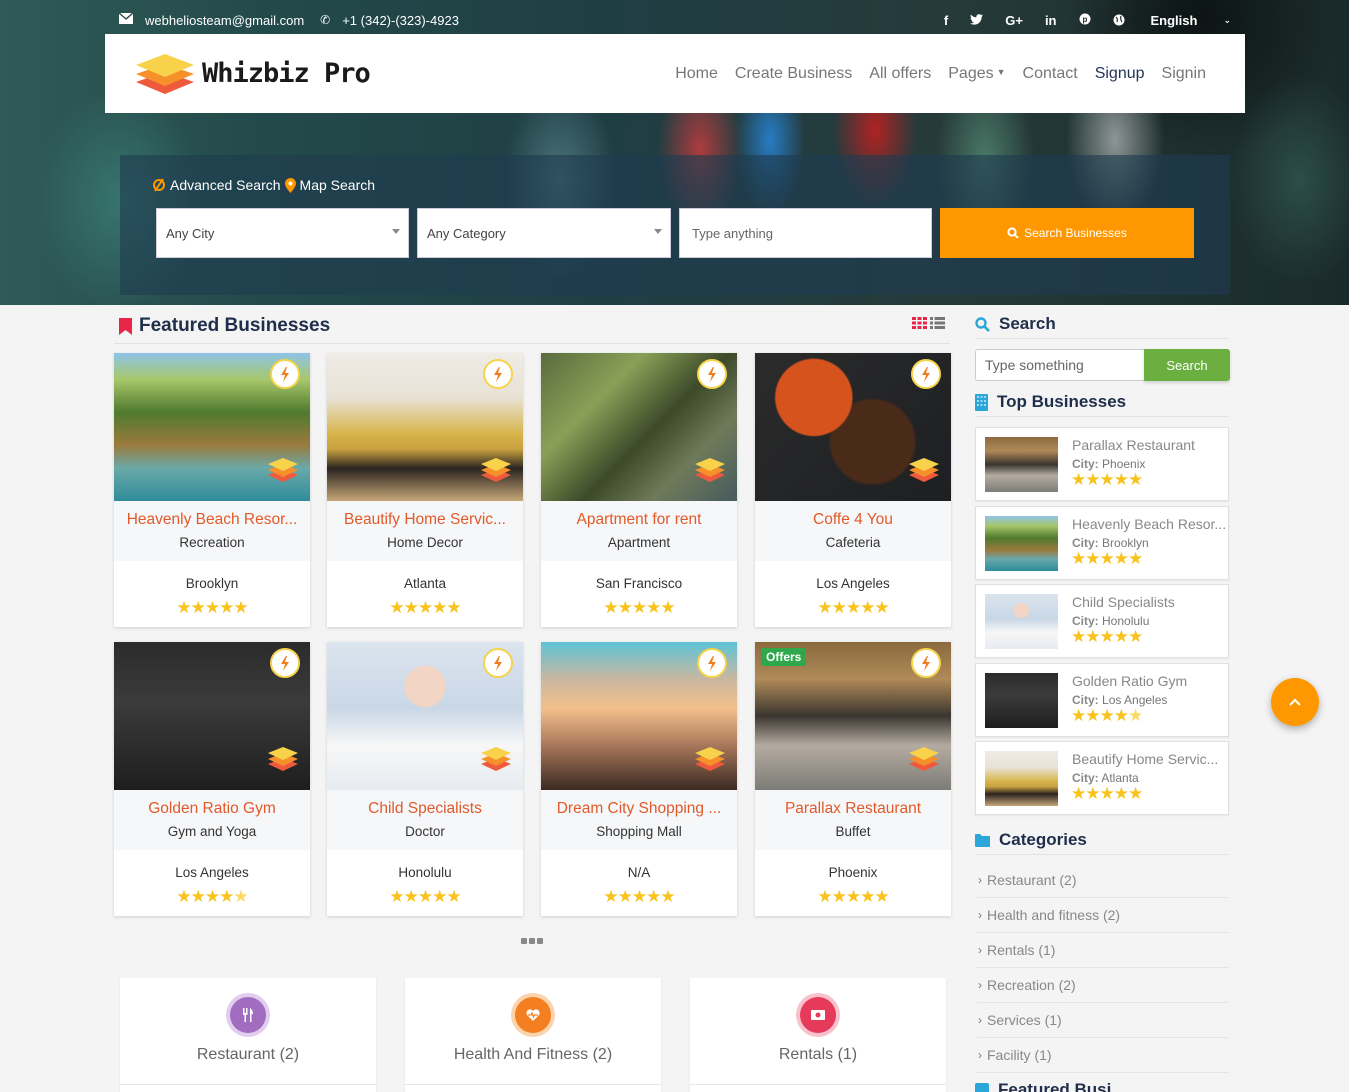 This screenshot has width=1349, height=1092. Describe the element at coordinates (1111, 621) in the screenshot. I see `business-city: City: Honolulu` at that location.